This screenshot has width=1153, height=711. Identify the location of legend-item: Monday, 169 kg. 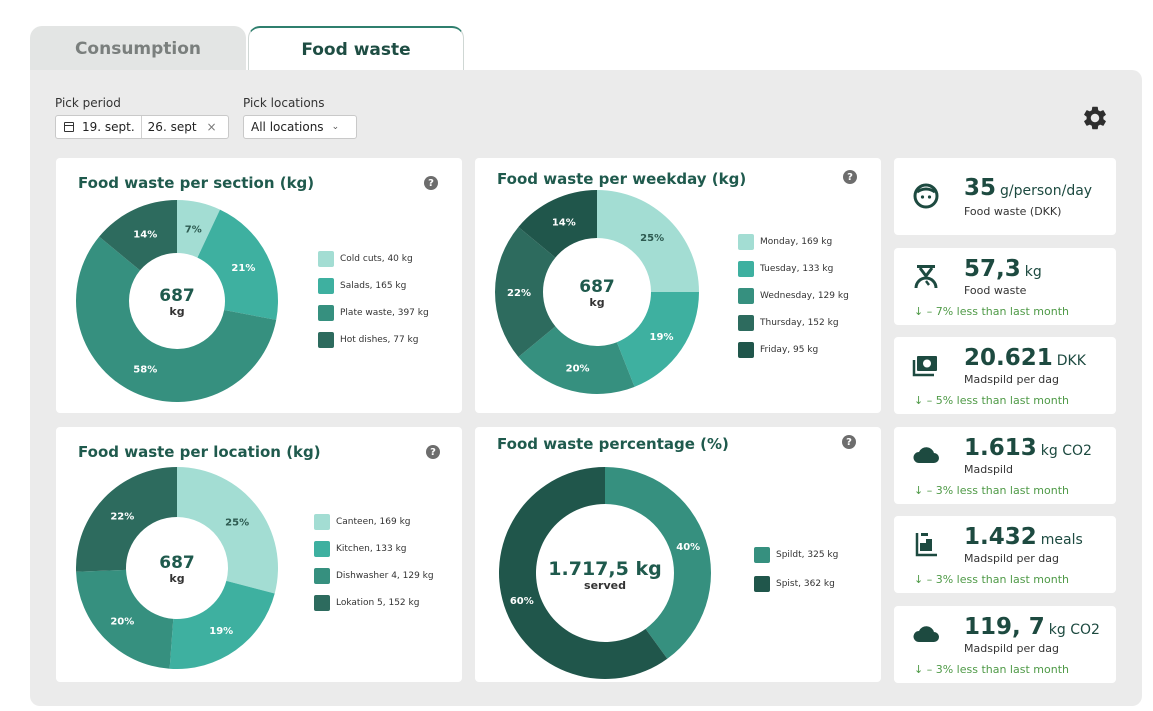
(793, 241).